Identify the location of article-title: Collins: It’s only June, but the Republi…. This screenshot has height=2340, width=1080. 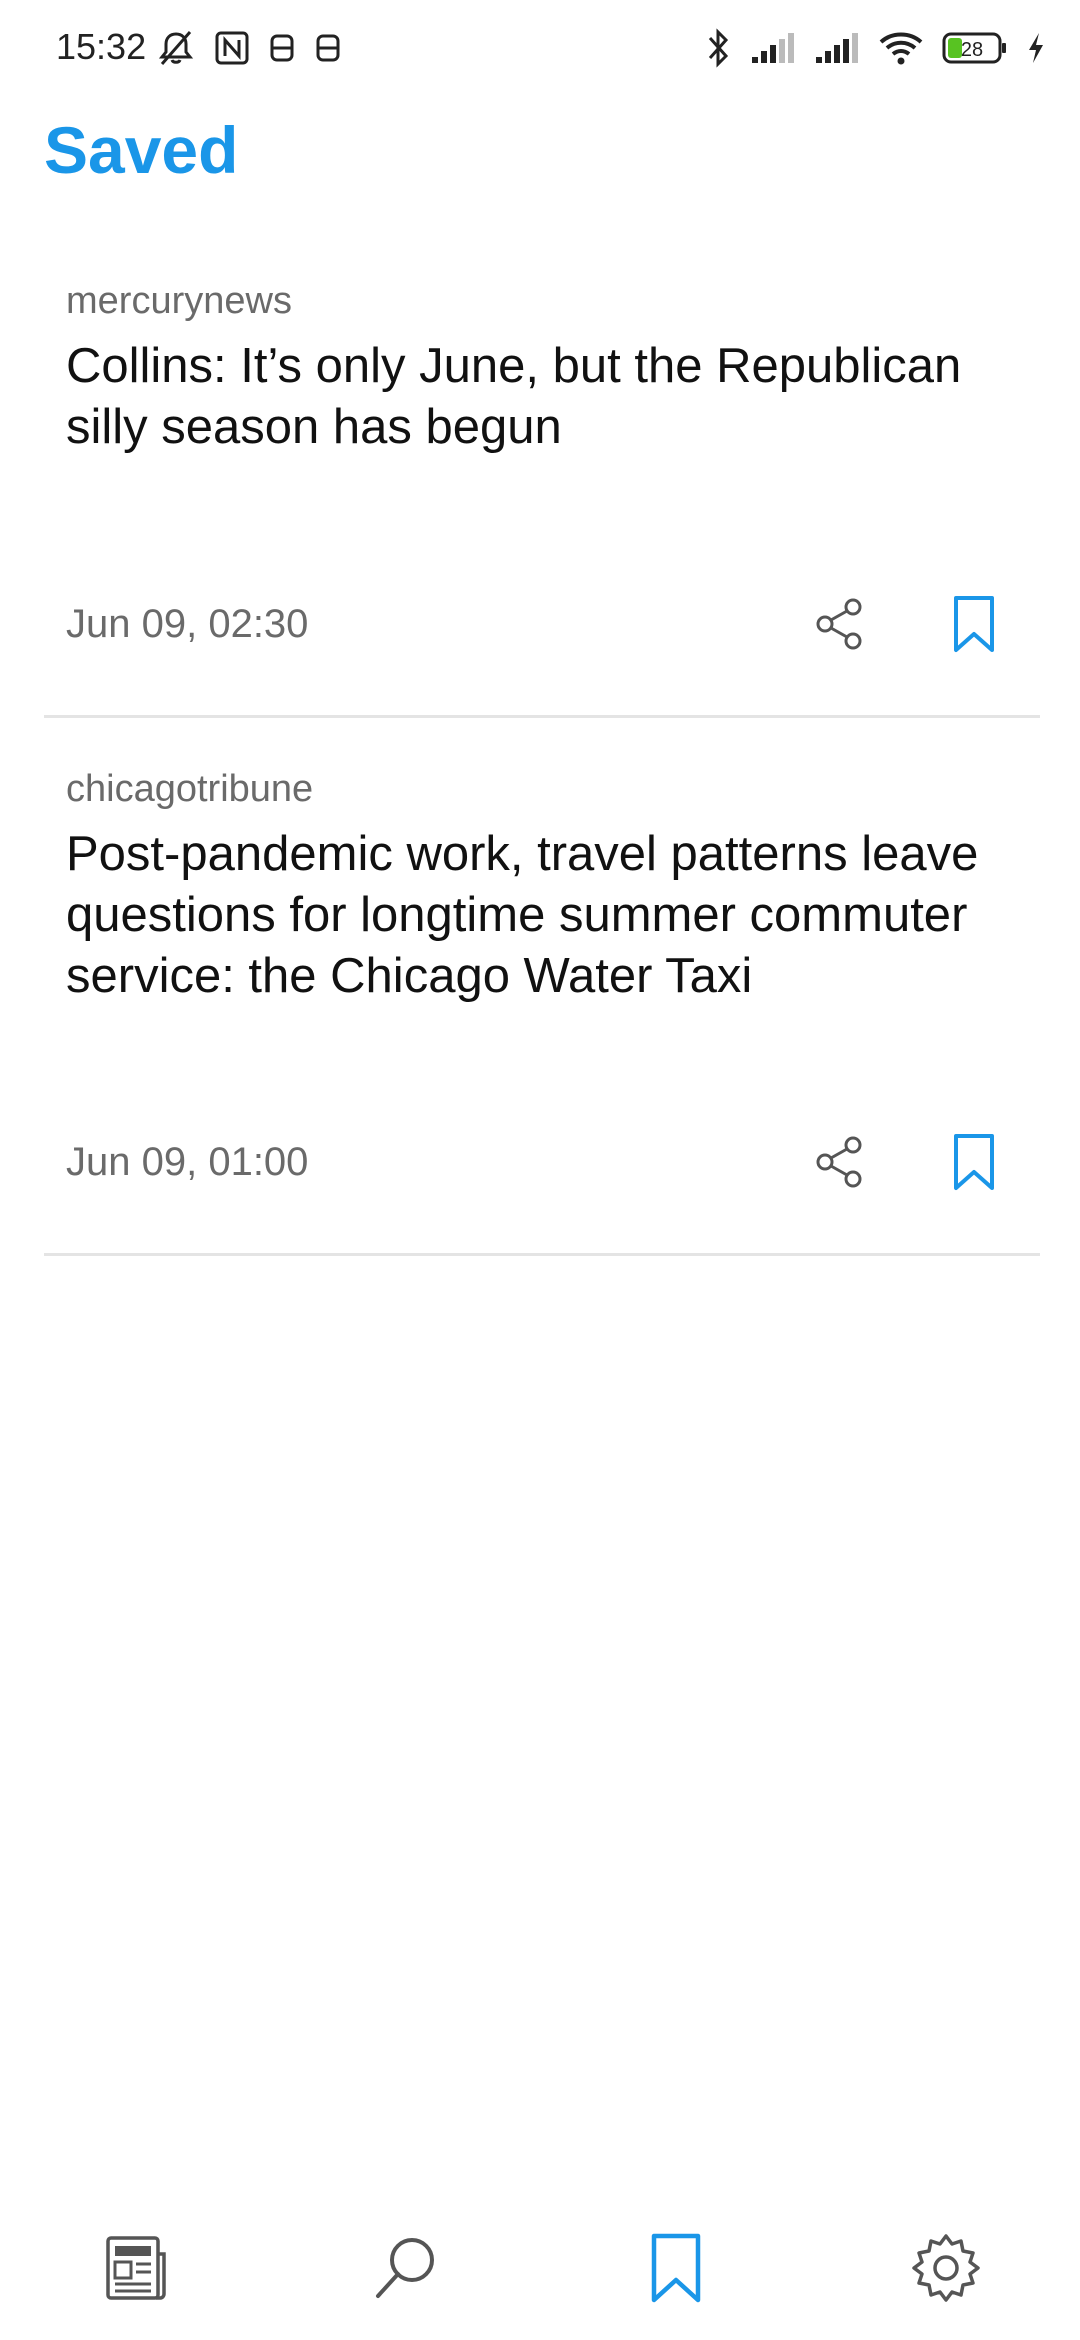
(546, 397).